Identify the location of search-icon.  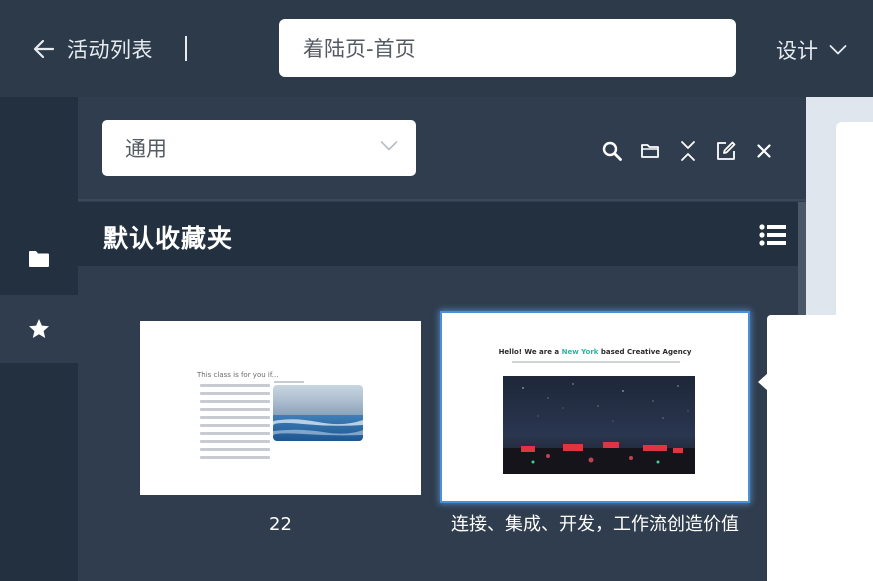
(612, 151).